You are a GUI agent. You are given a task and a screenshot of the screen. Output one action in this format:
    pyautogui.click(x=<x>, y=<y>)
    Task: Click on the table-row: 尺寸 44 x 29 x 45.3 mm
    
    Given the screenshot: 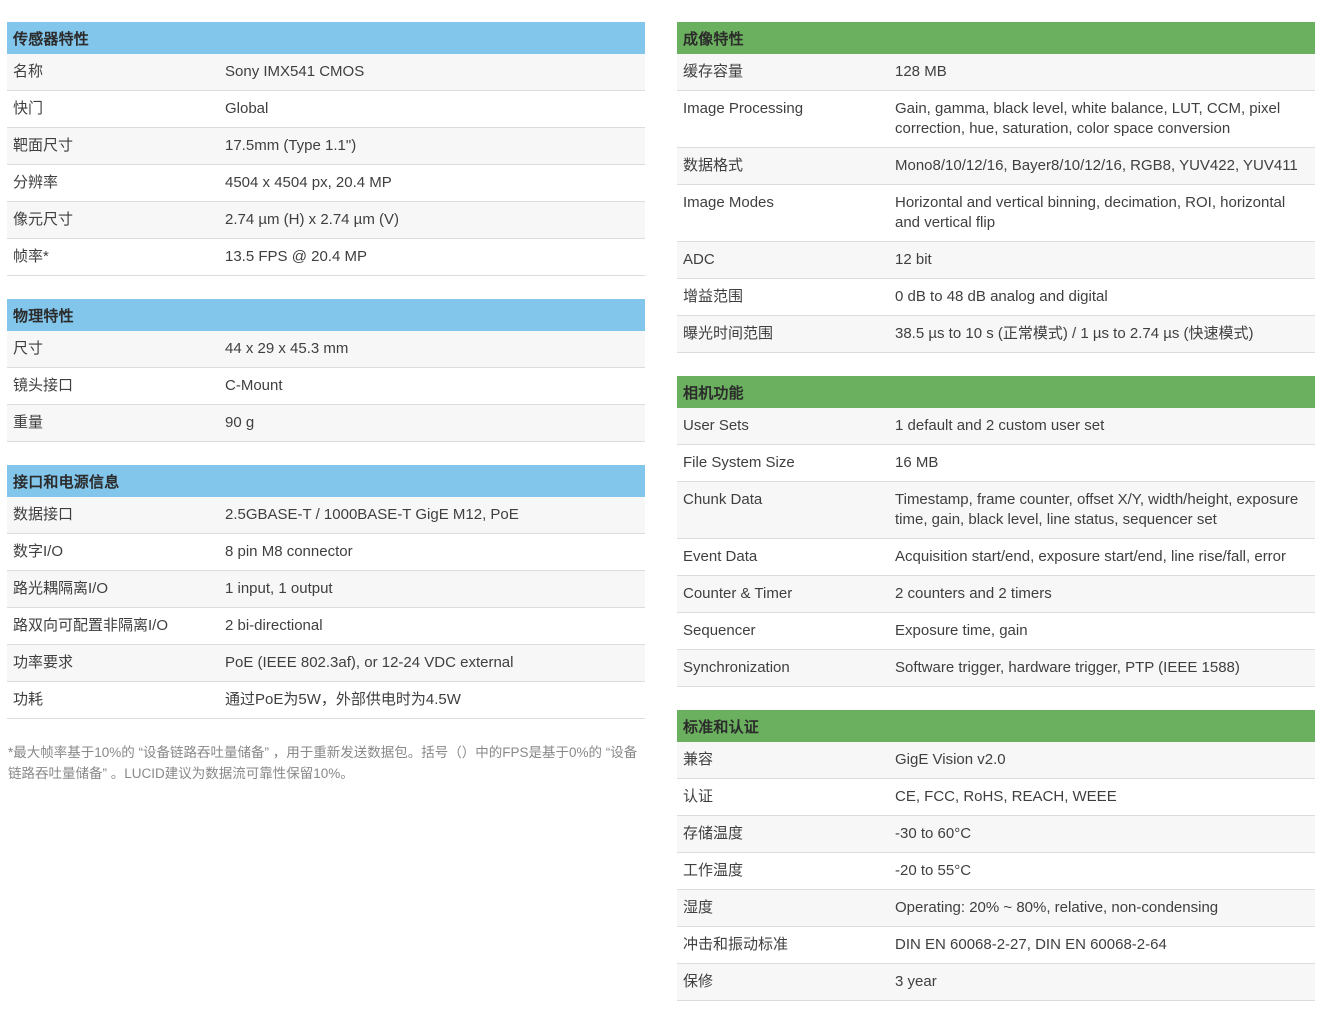 What is the action you would take?
    pyautogui.click(x=326, y=349)
    